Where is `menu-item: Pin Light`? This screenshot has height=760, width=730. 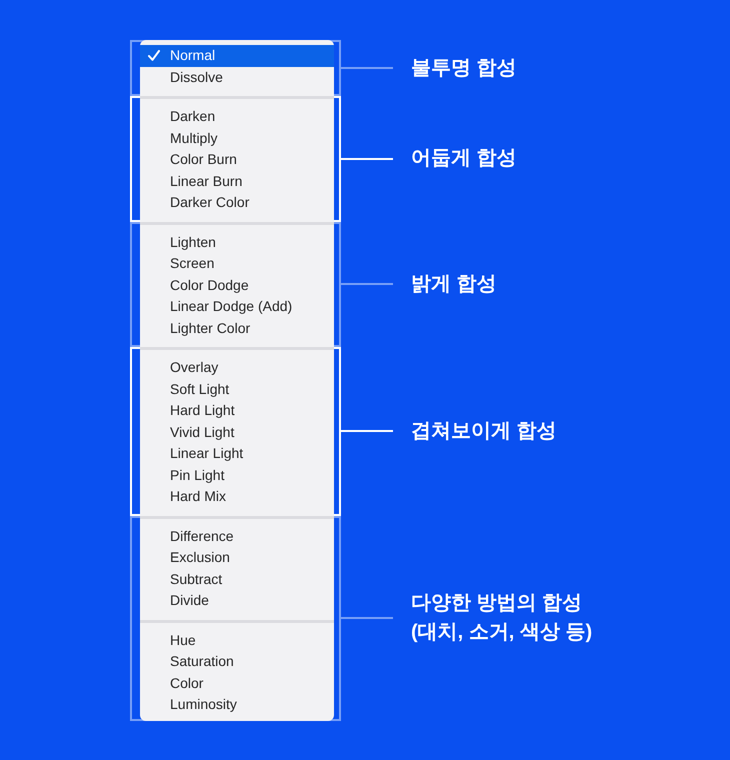
menu-item: Pin Light is located at coordinates (237, 475).